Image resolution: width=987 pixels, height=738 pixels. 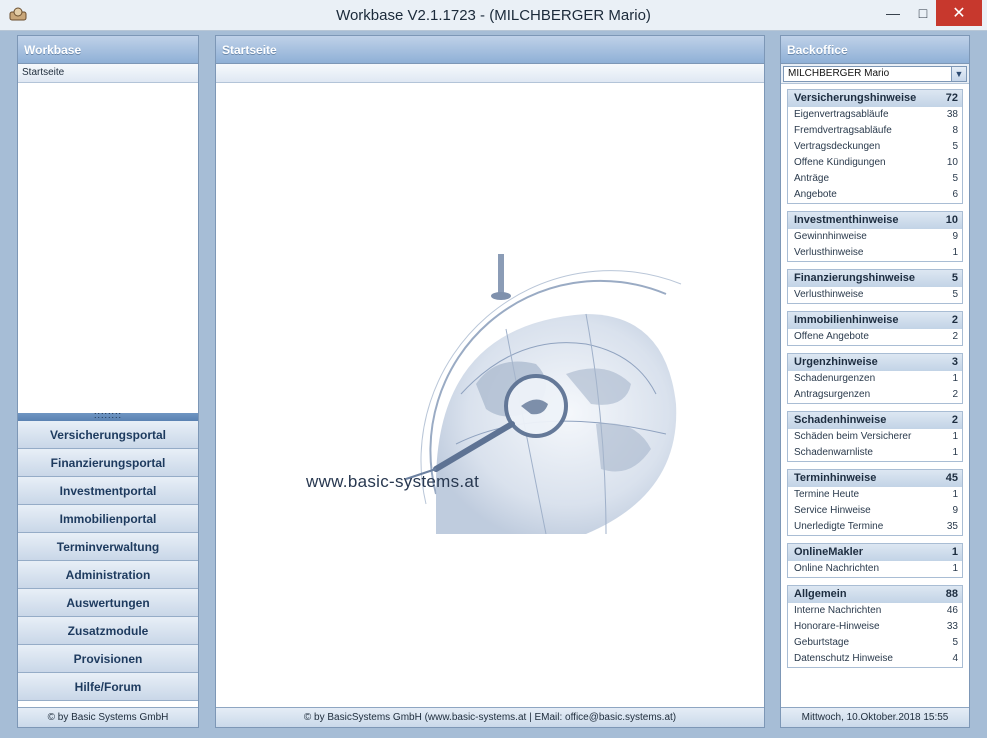 I want to click on hint-section: OnlineMakler 1 Online Nachrichten 1, so click(x=875, y=560).